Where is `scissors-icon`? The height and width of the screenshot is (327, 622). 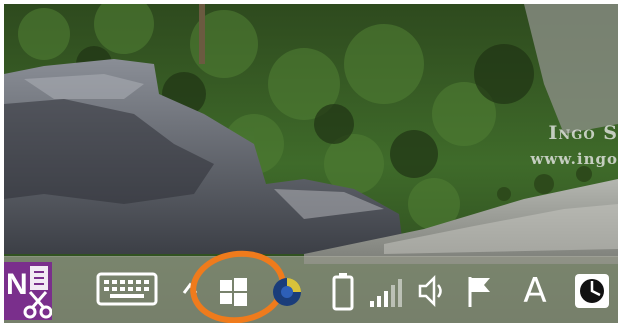
scissors-icon is located at coordinates (37, 292).